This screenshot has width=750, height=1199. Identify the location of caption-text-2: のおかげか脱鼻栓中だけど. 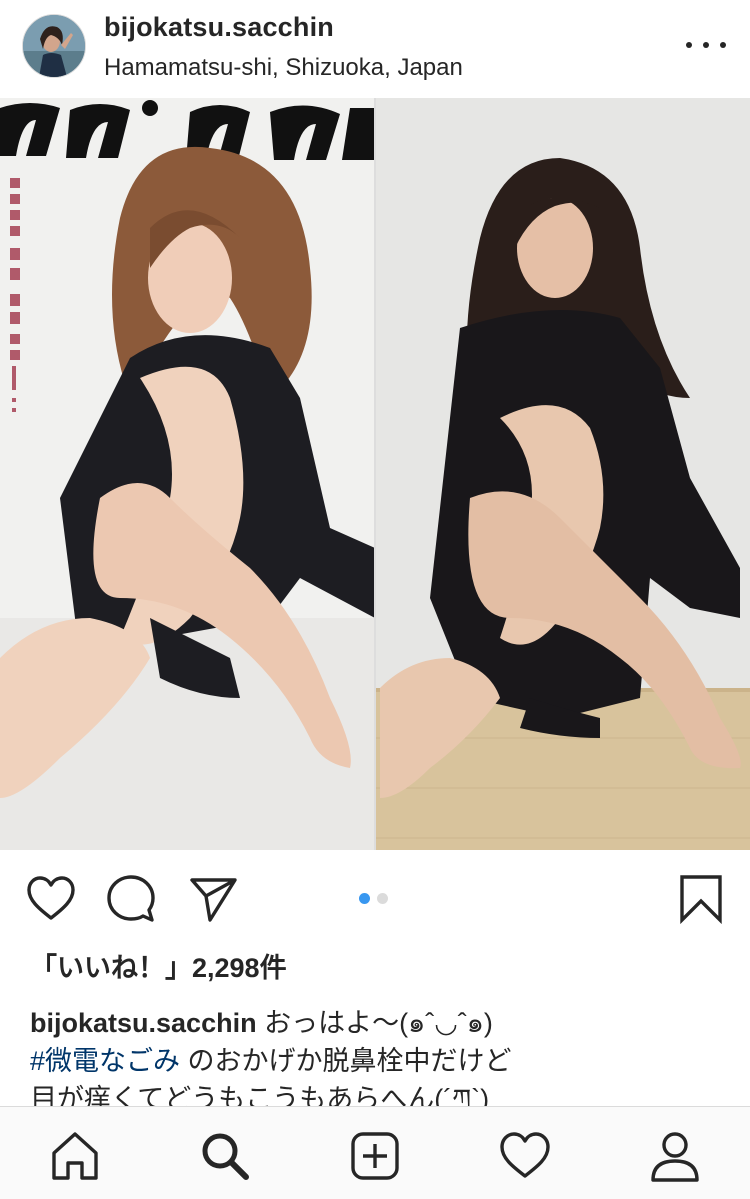
(346, 1061).